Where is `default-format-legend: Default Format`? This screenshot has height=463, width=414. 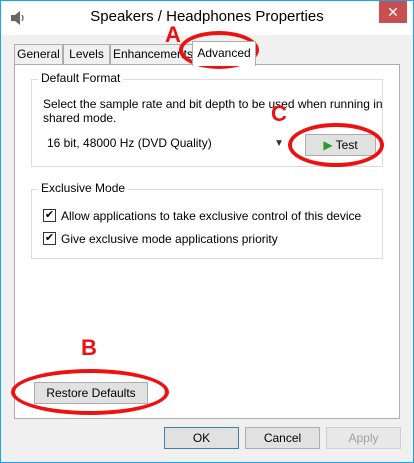 default-format-legend: Default Format is located at coordinates (81, 78).